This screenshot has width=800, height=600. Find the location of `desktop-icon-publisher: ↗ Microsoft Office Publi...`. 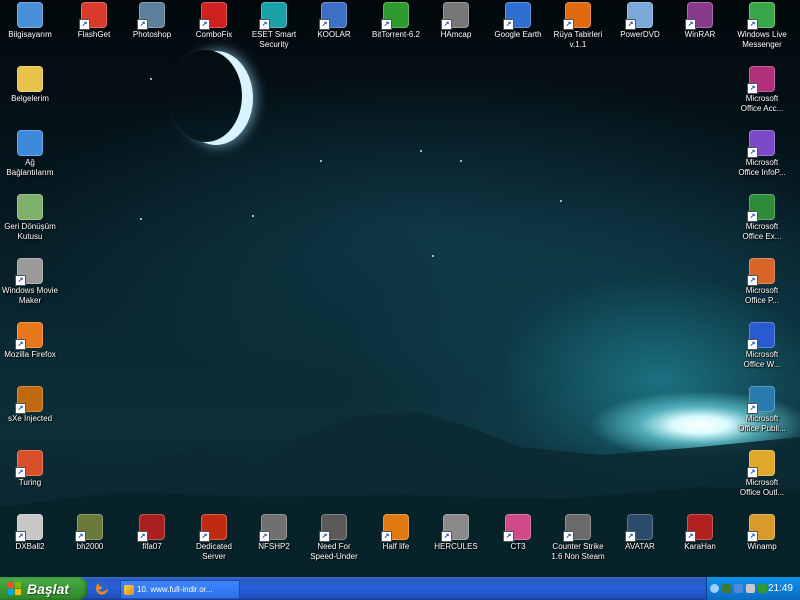

desktop-icon-publisher: ↗ Microsoft Office Publi... is located at coordinates (762, 410).